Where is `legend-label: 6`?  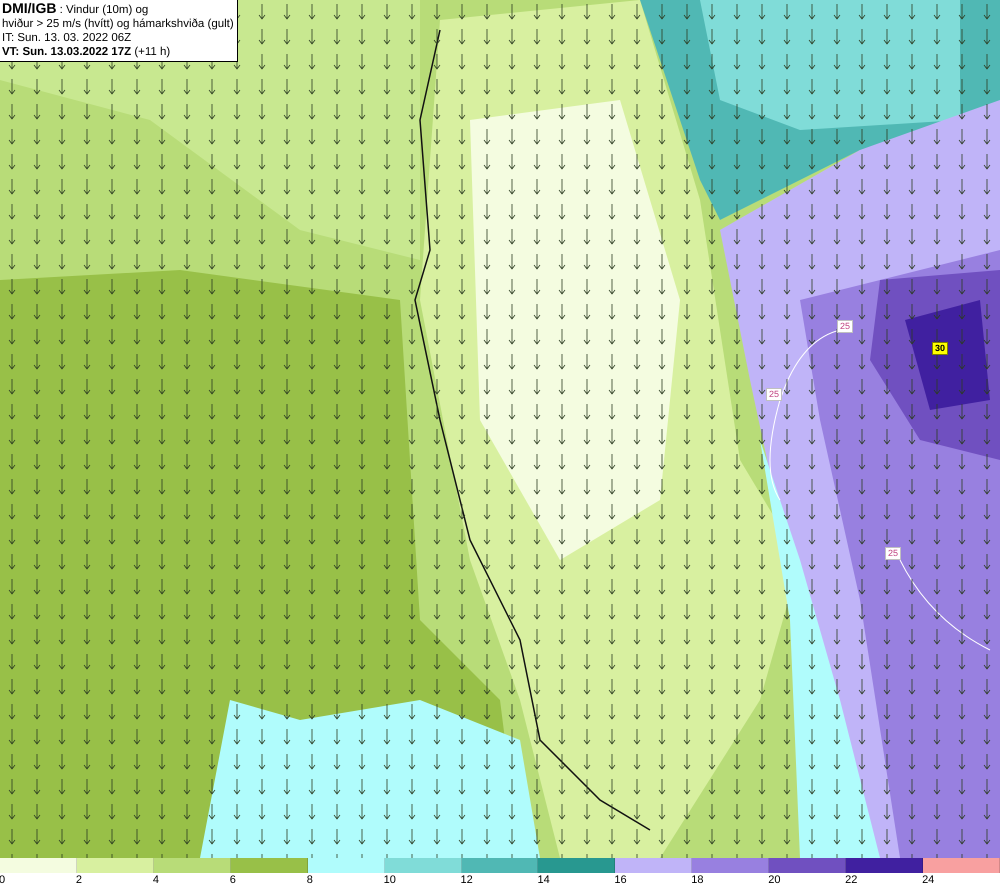
legend-label: 6 is located at coordinates (233, 880).